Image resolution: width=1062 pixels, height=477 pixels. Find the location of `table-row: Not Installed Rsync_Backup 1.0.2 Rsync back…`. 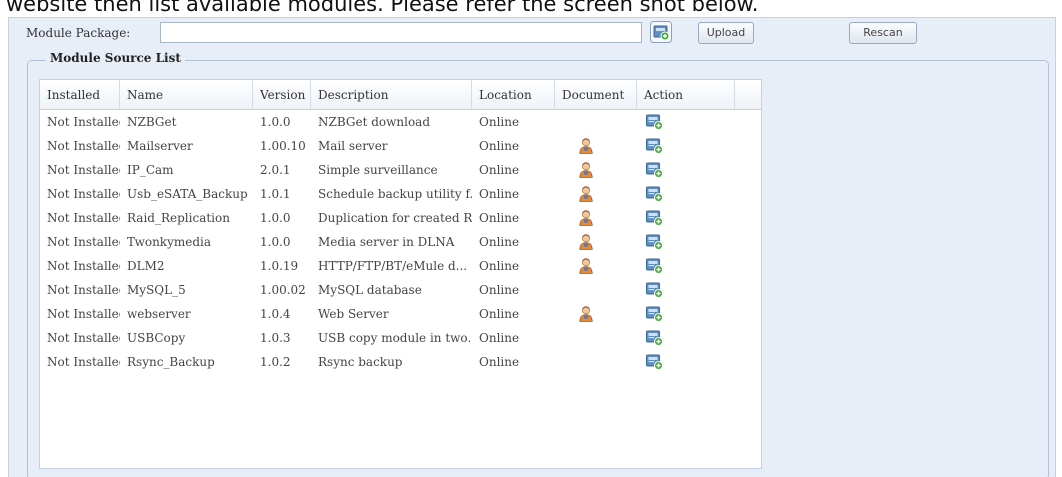

table-row: Not Installed Rsync_Backup 1.0.2 Rsync back… is located at coordinates (400, 362).